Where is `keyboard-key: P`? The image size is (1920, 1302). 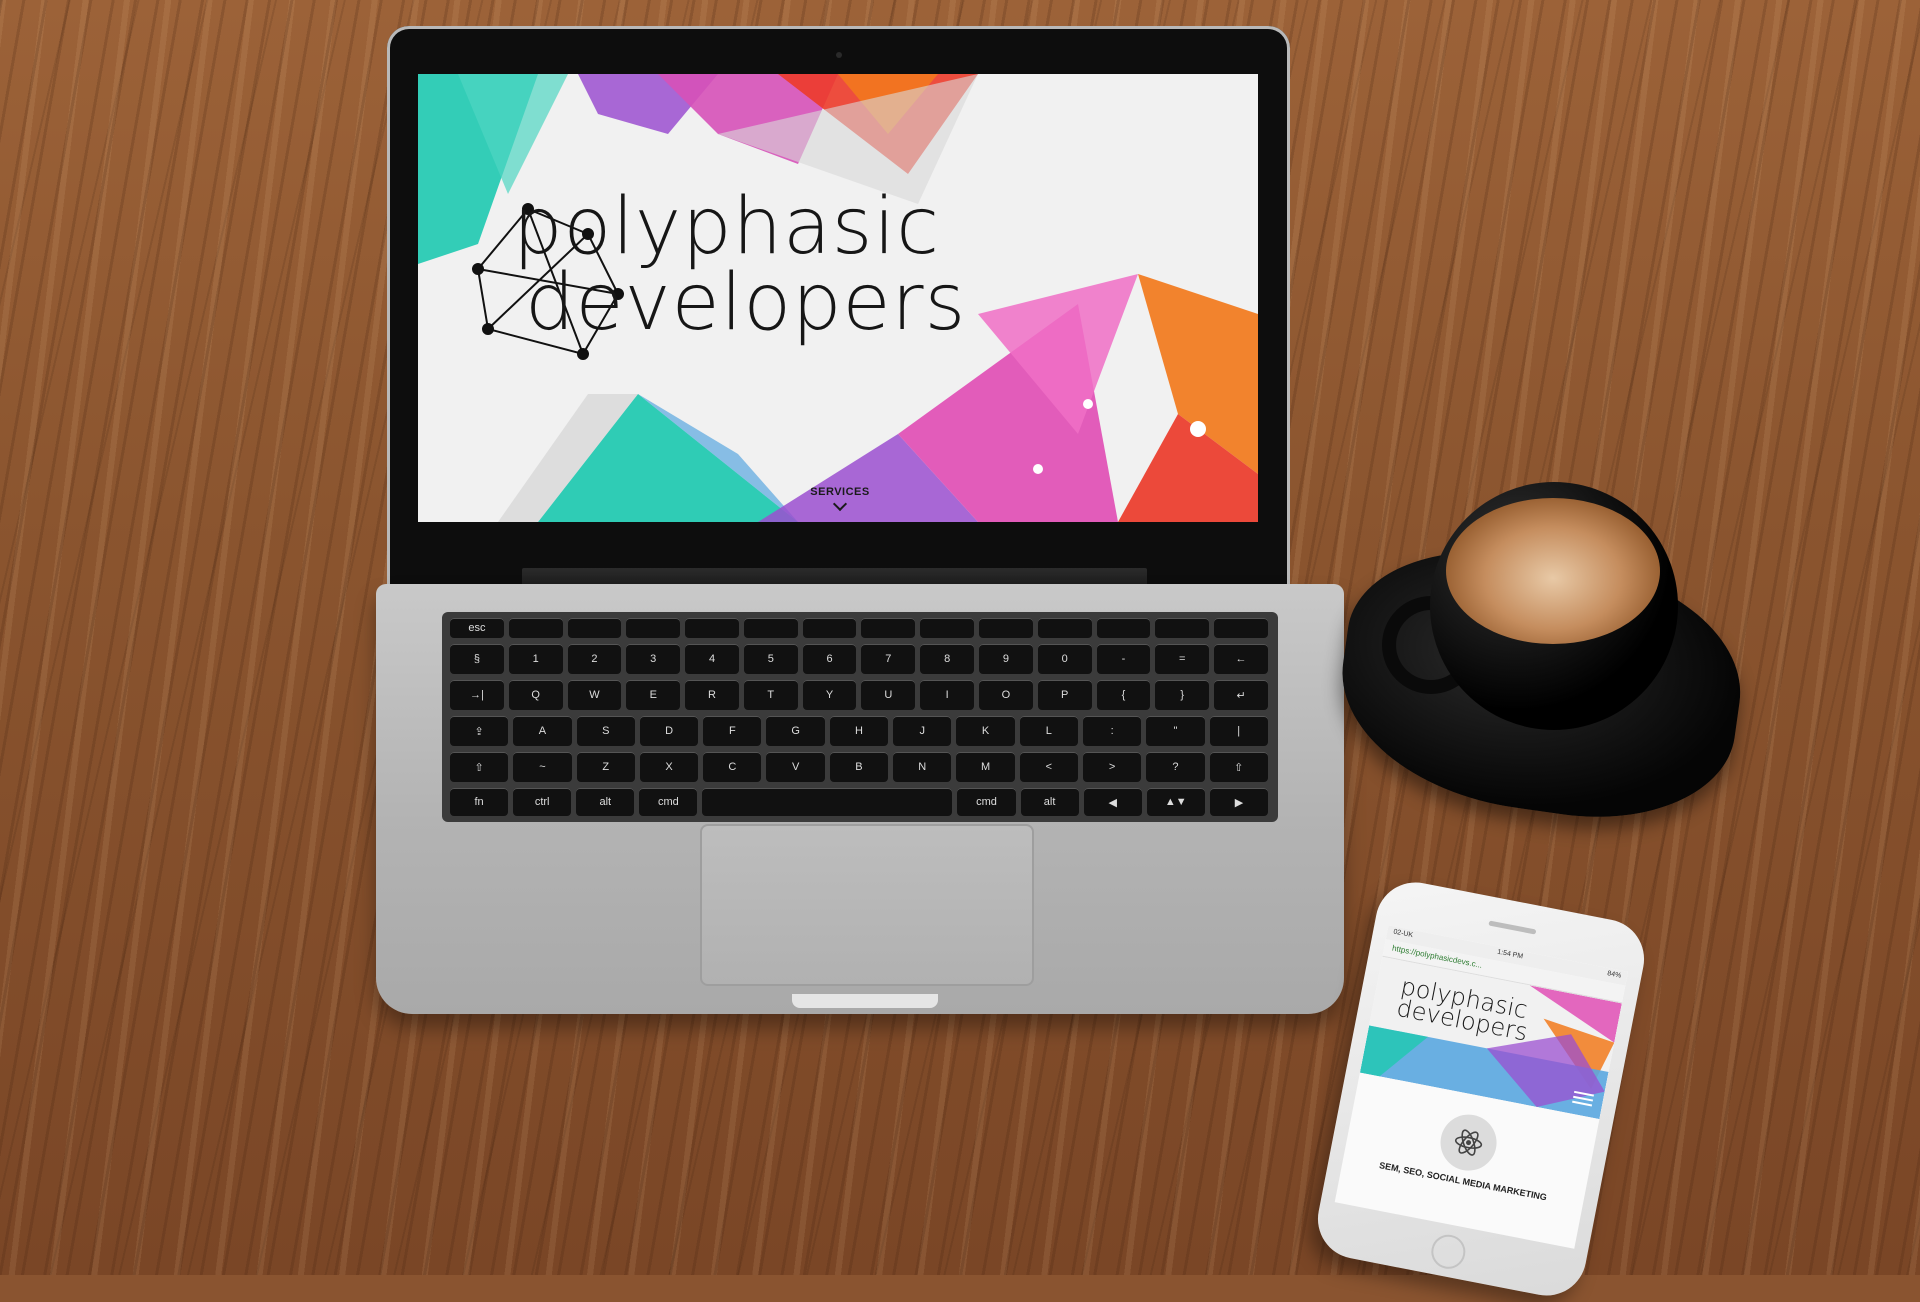
keyboard-key: P is located at coordinates (1064, 695).